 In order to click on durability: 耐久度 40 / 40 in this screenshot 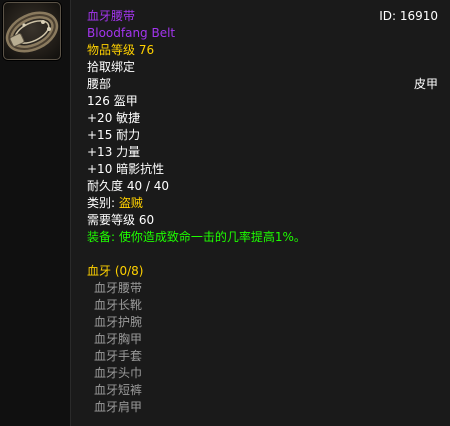, I will do `click(128, 186)`.